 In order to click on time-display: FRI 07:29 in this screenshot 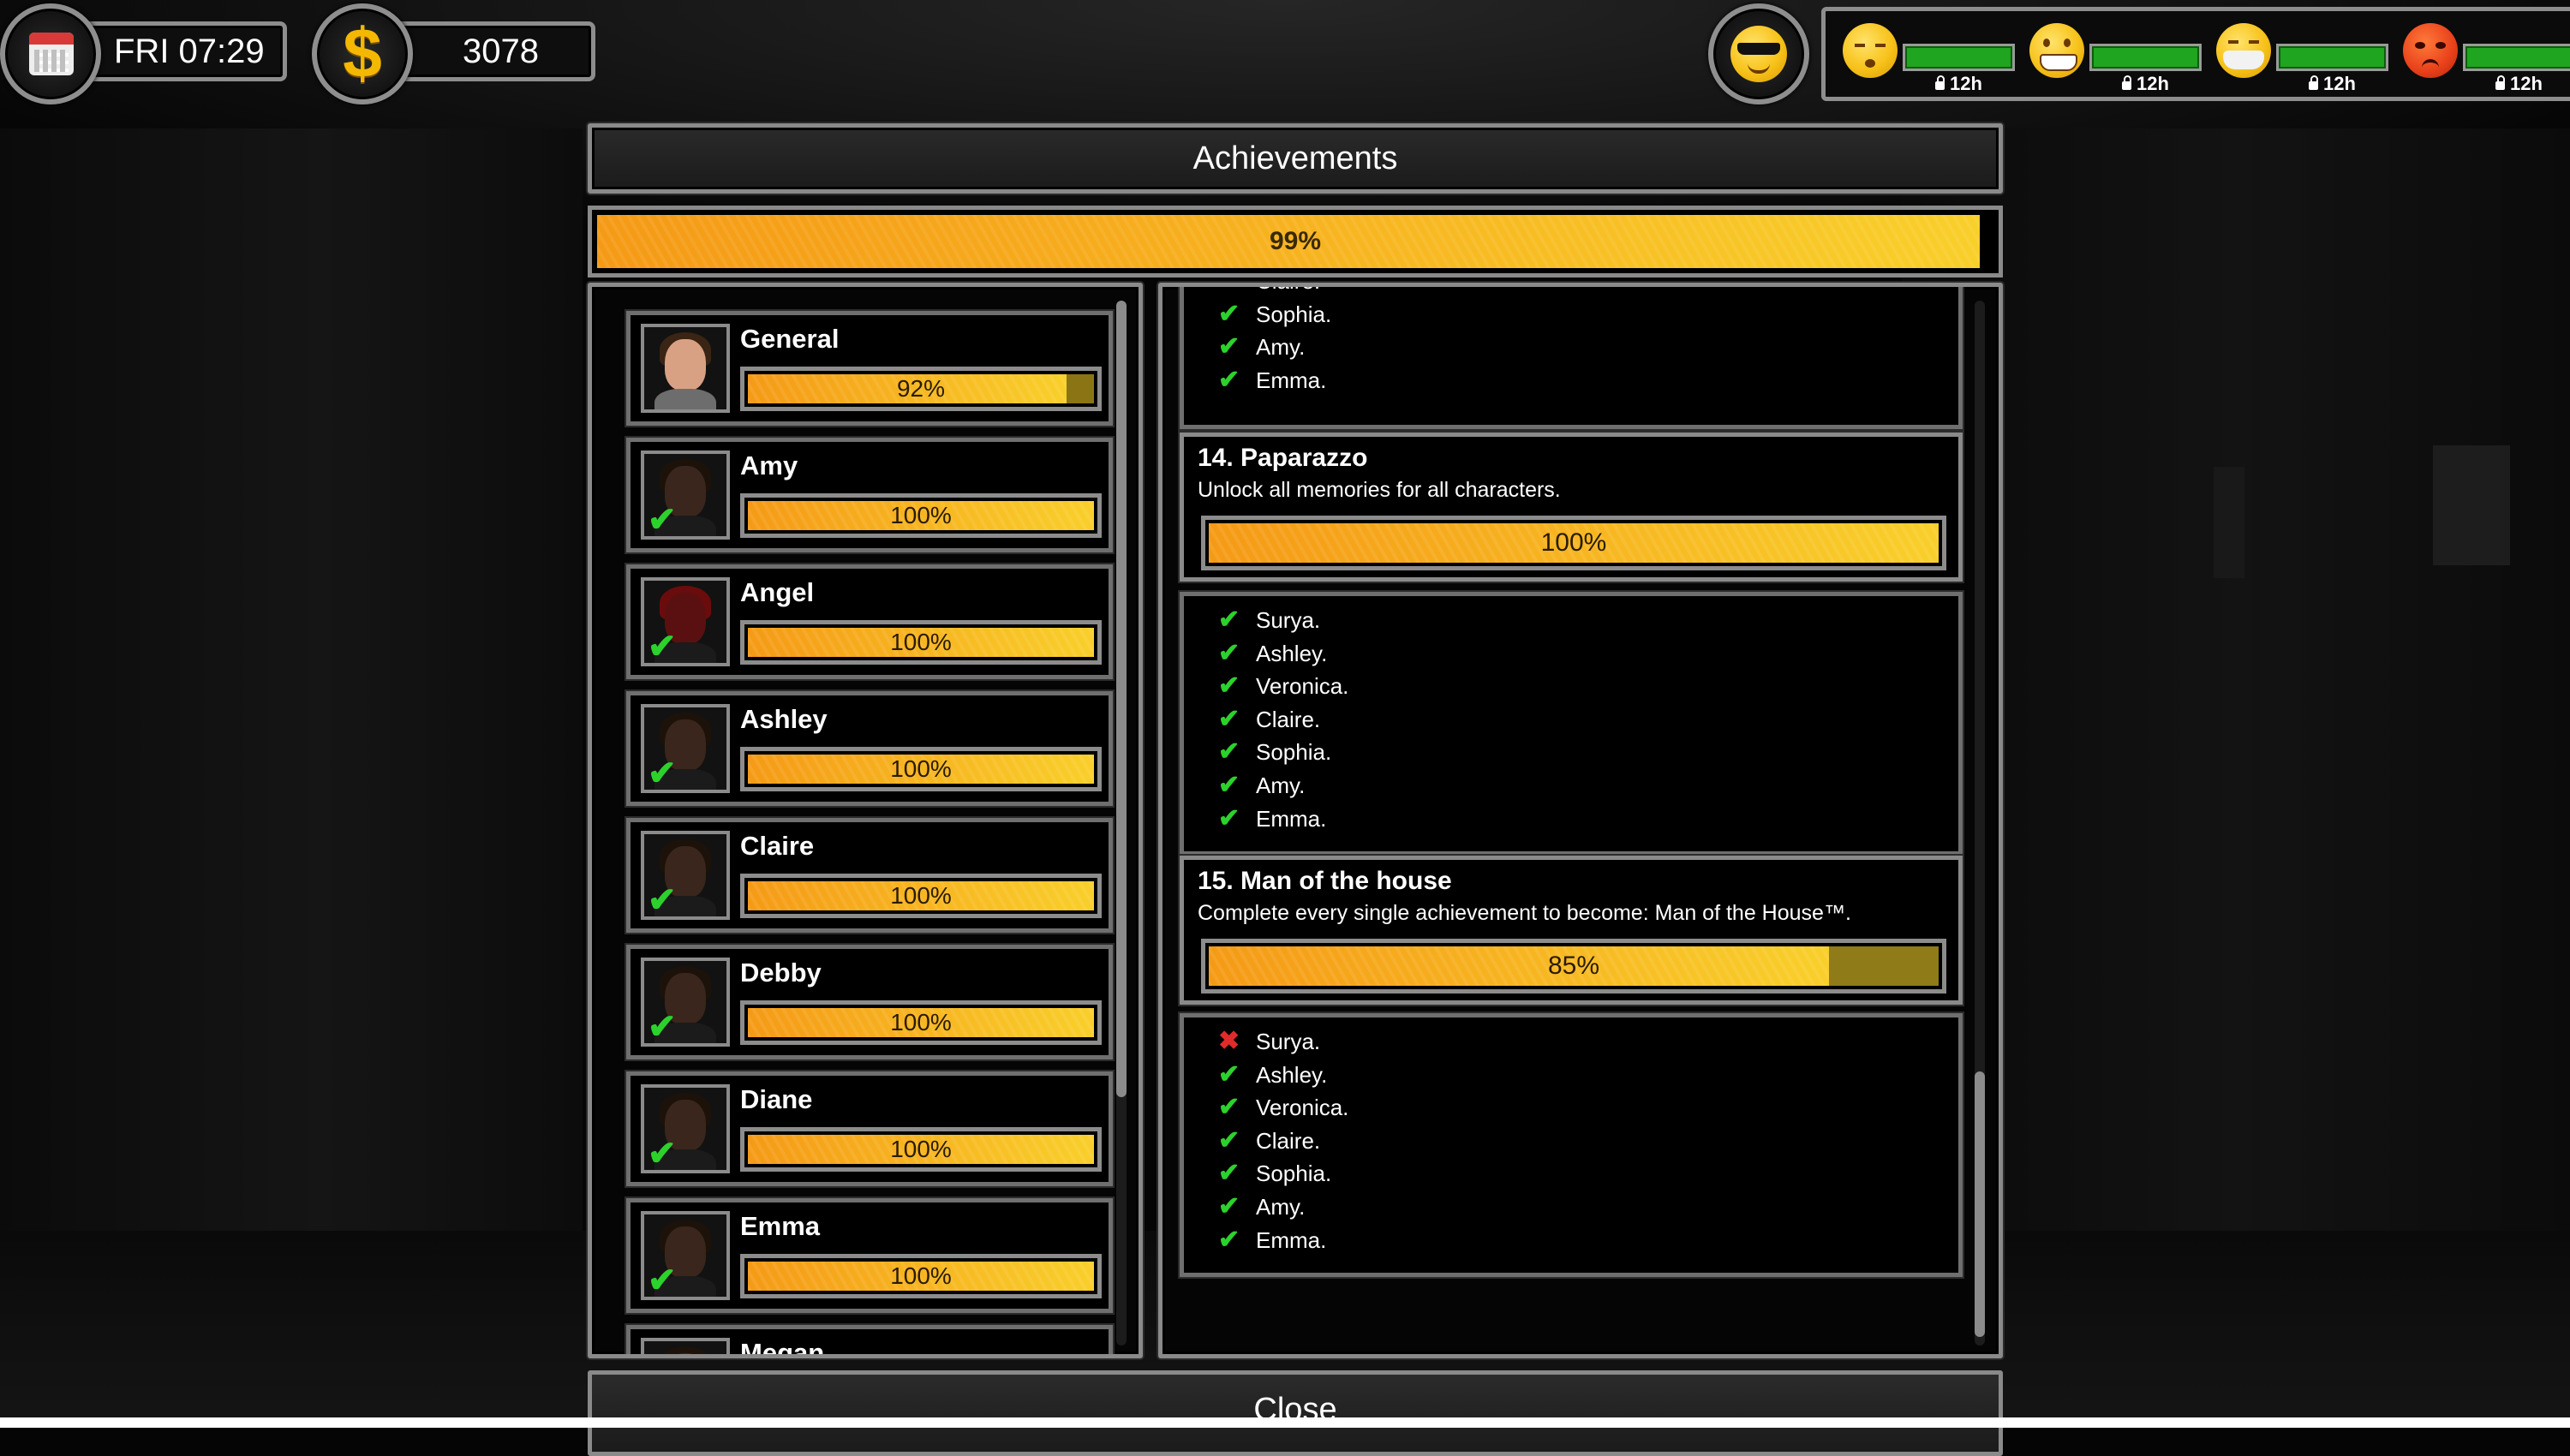, I will do `click(182, 51)`.